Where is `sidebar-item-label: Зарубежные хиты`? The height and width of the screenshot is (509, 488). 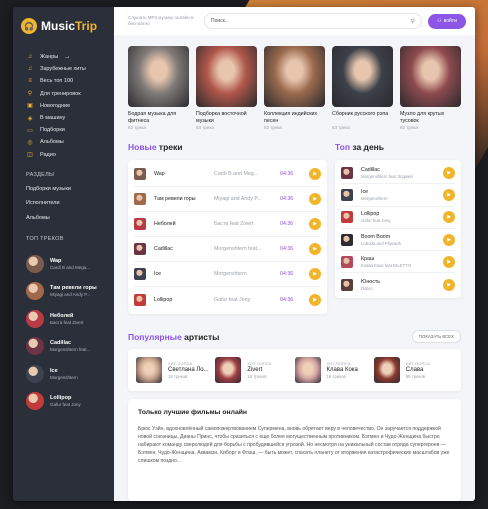 sidebar-item-label: Зарубежные хиты is located at coordinates (63, 69).